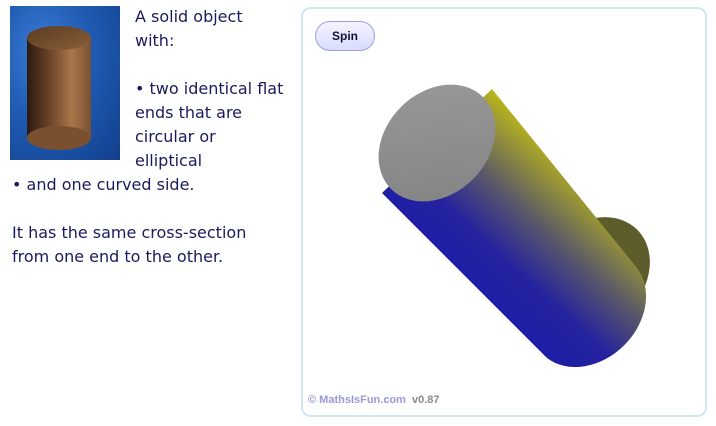  I want to click on cylinder-photo, so click(65, 83).